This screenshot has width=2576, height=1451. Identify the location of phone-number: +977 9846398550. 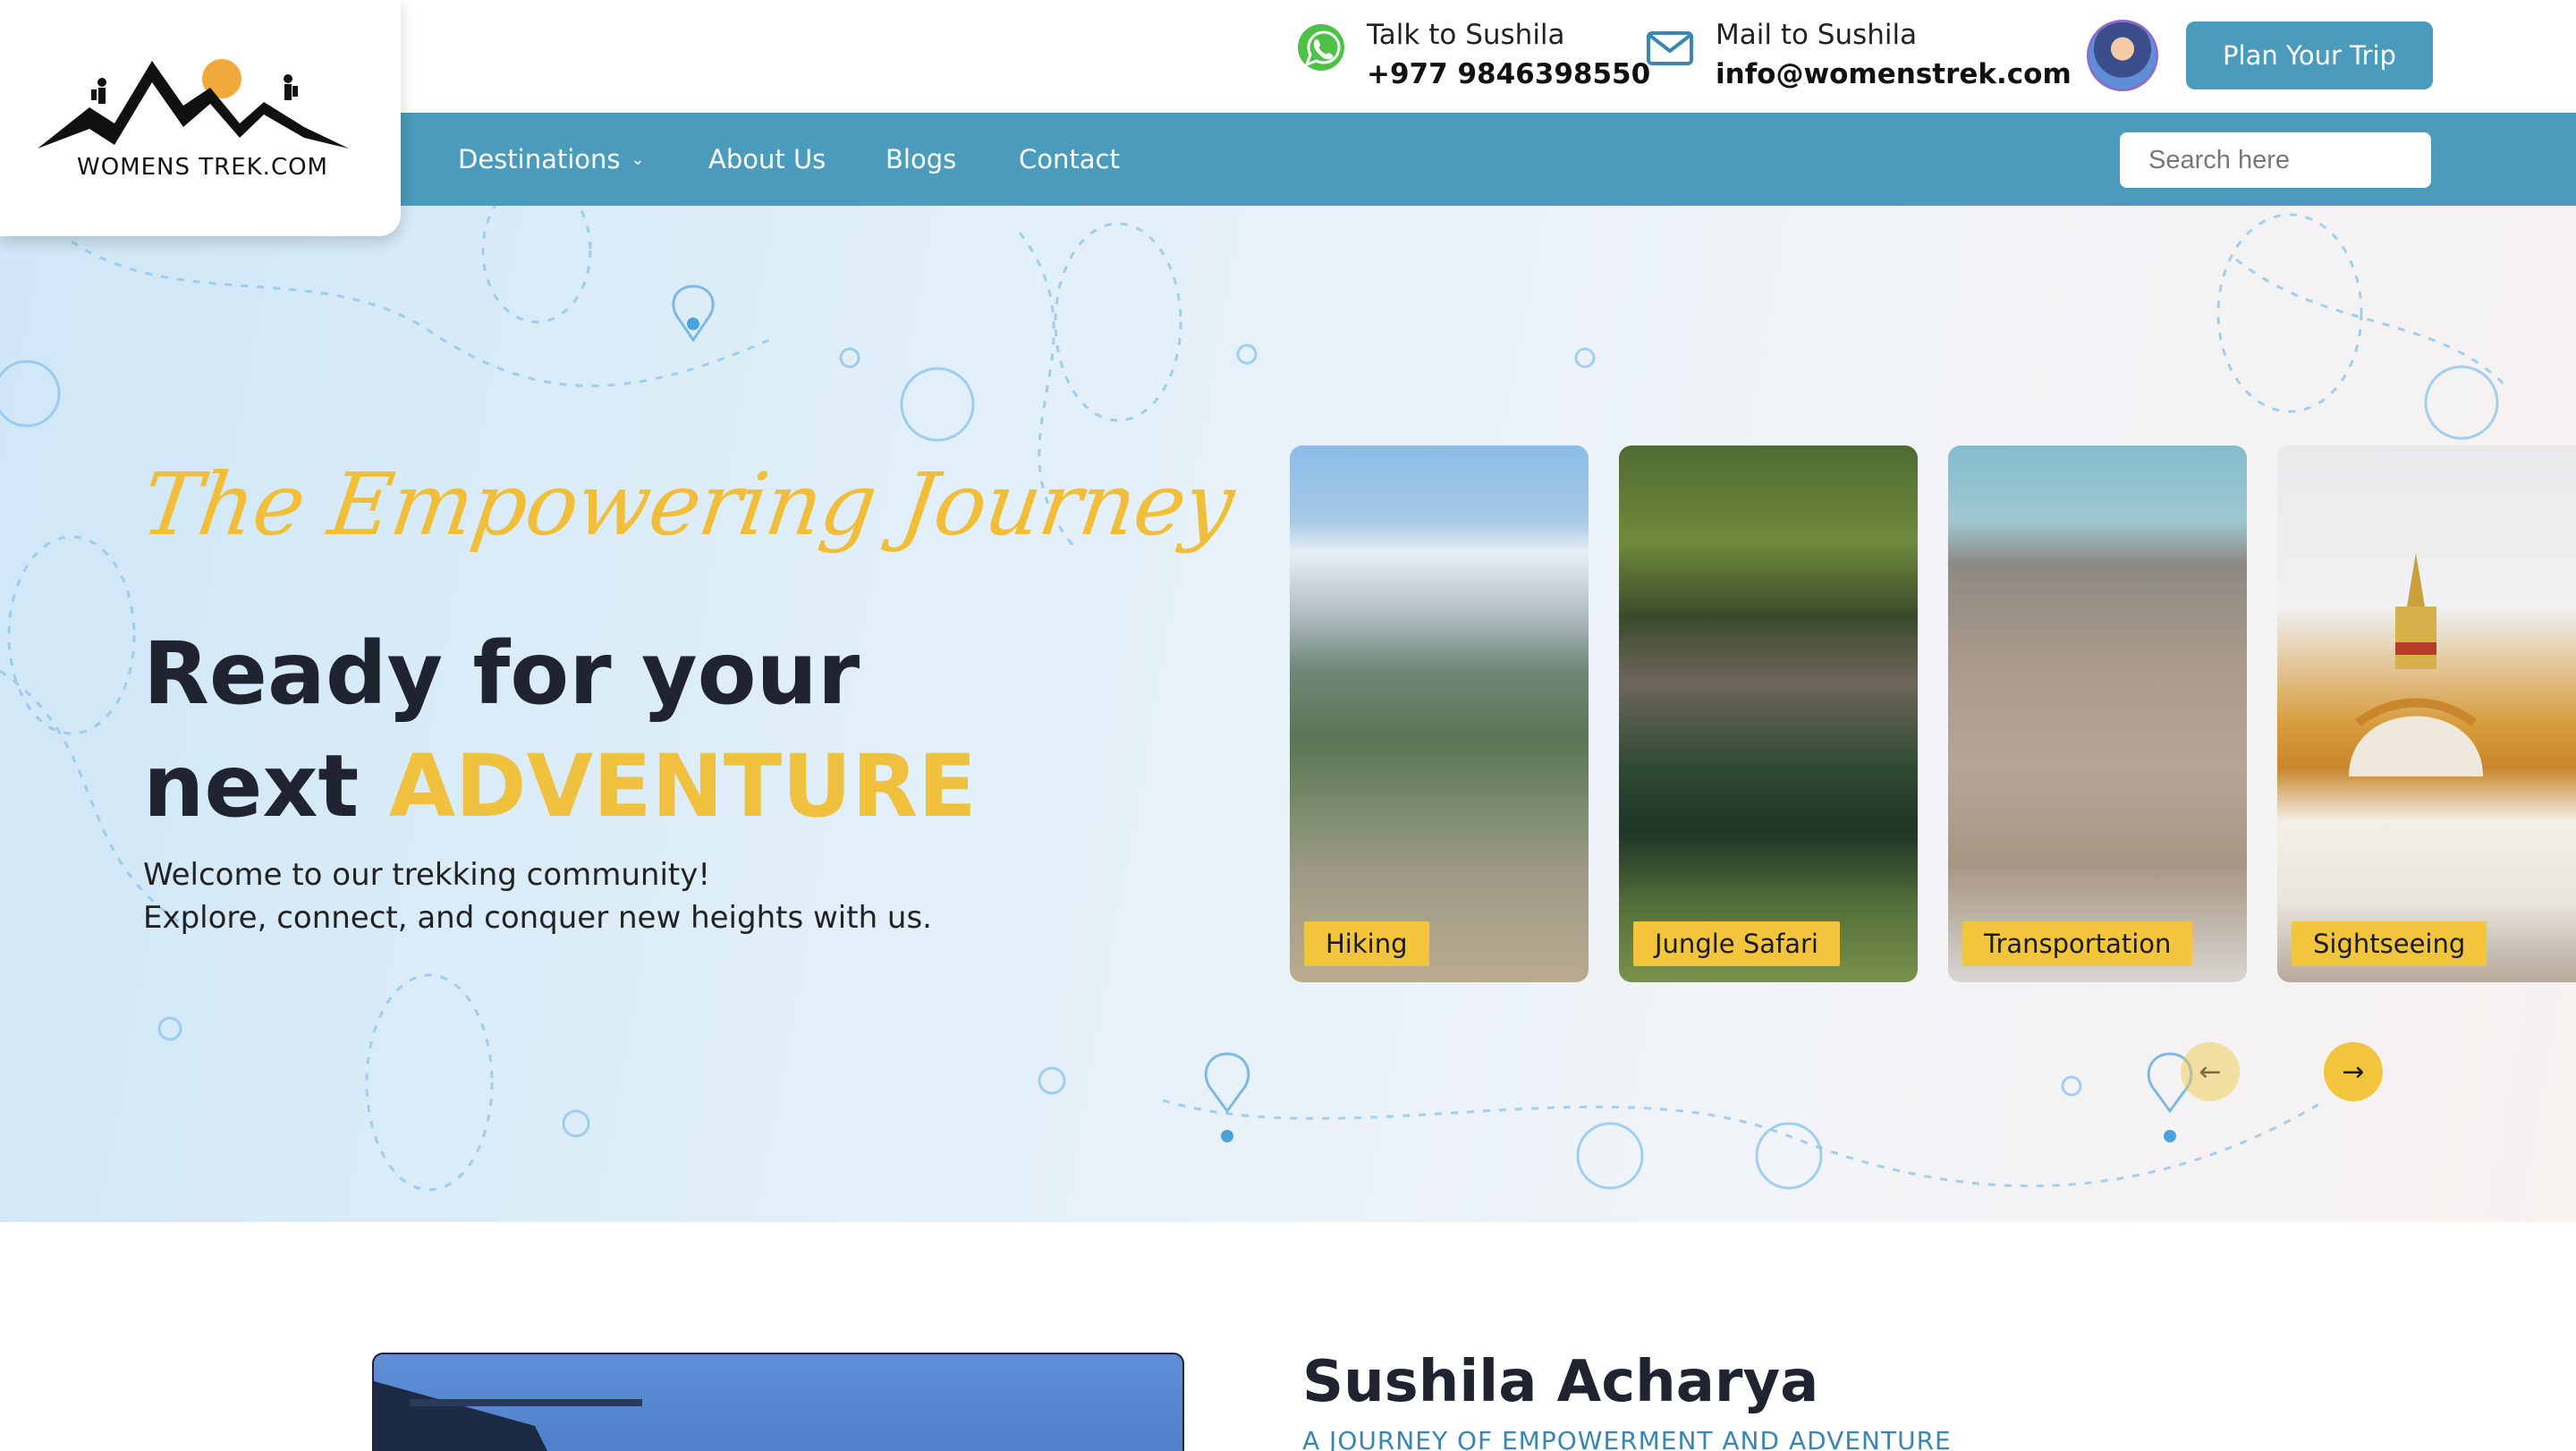
(1508, 74).